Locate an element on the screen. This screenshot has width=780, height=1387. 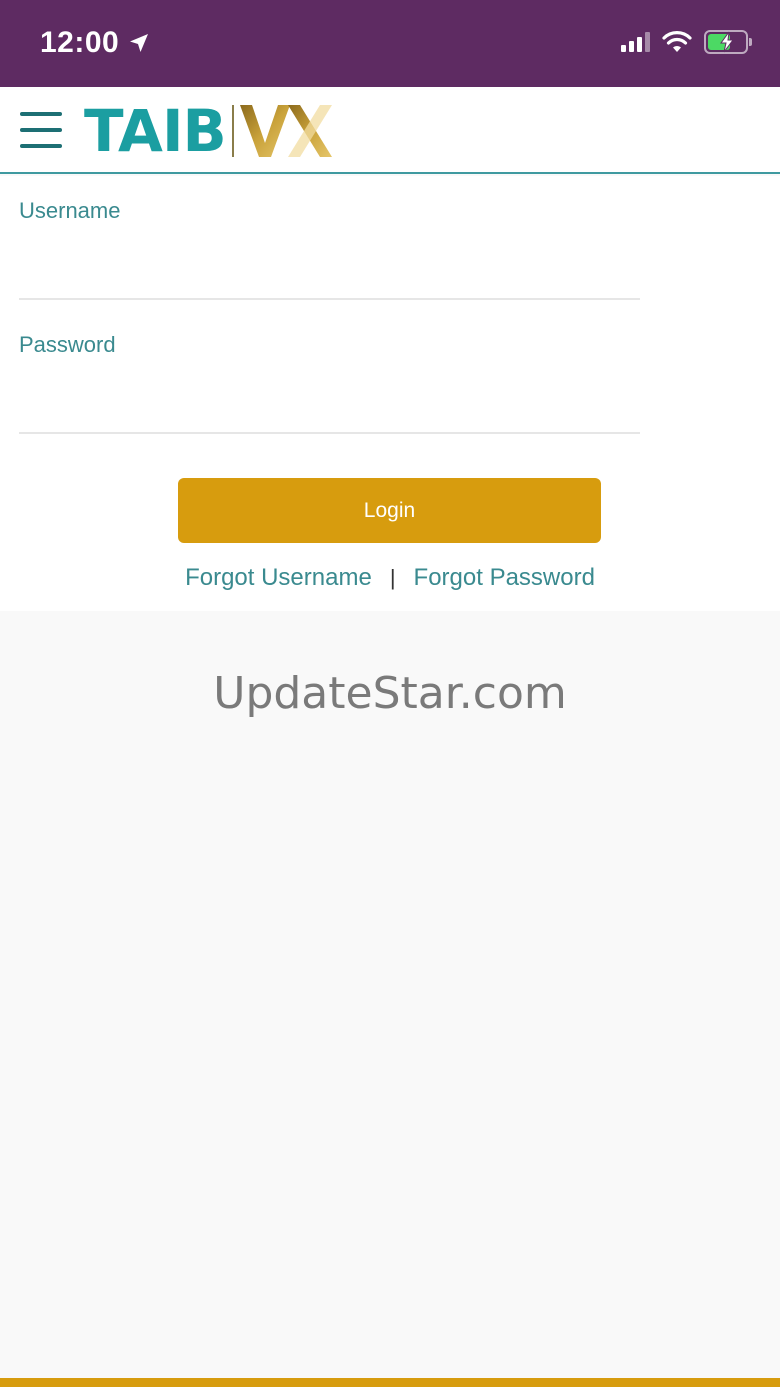
status-bar: 12:00 is located at coordinates (390, 43).